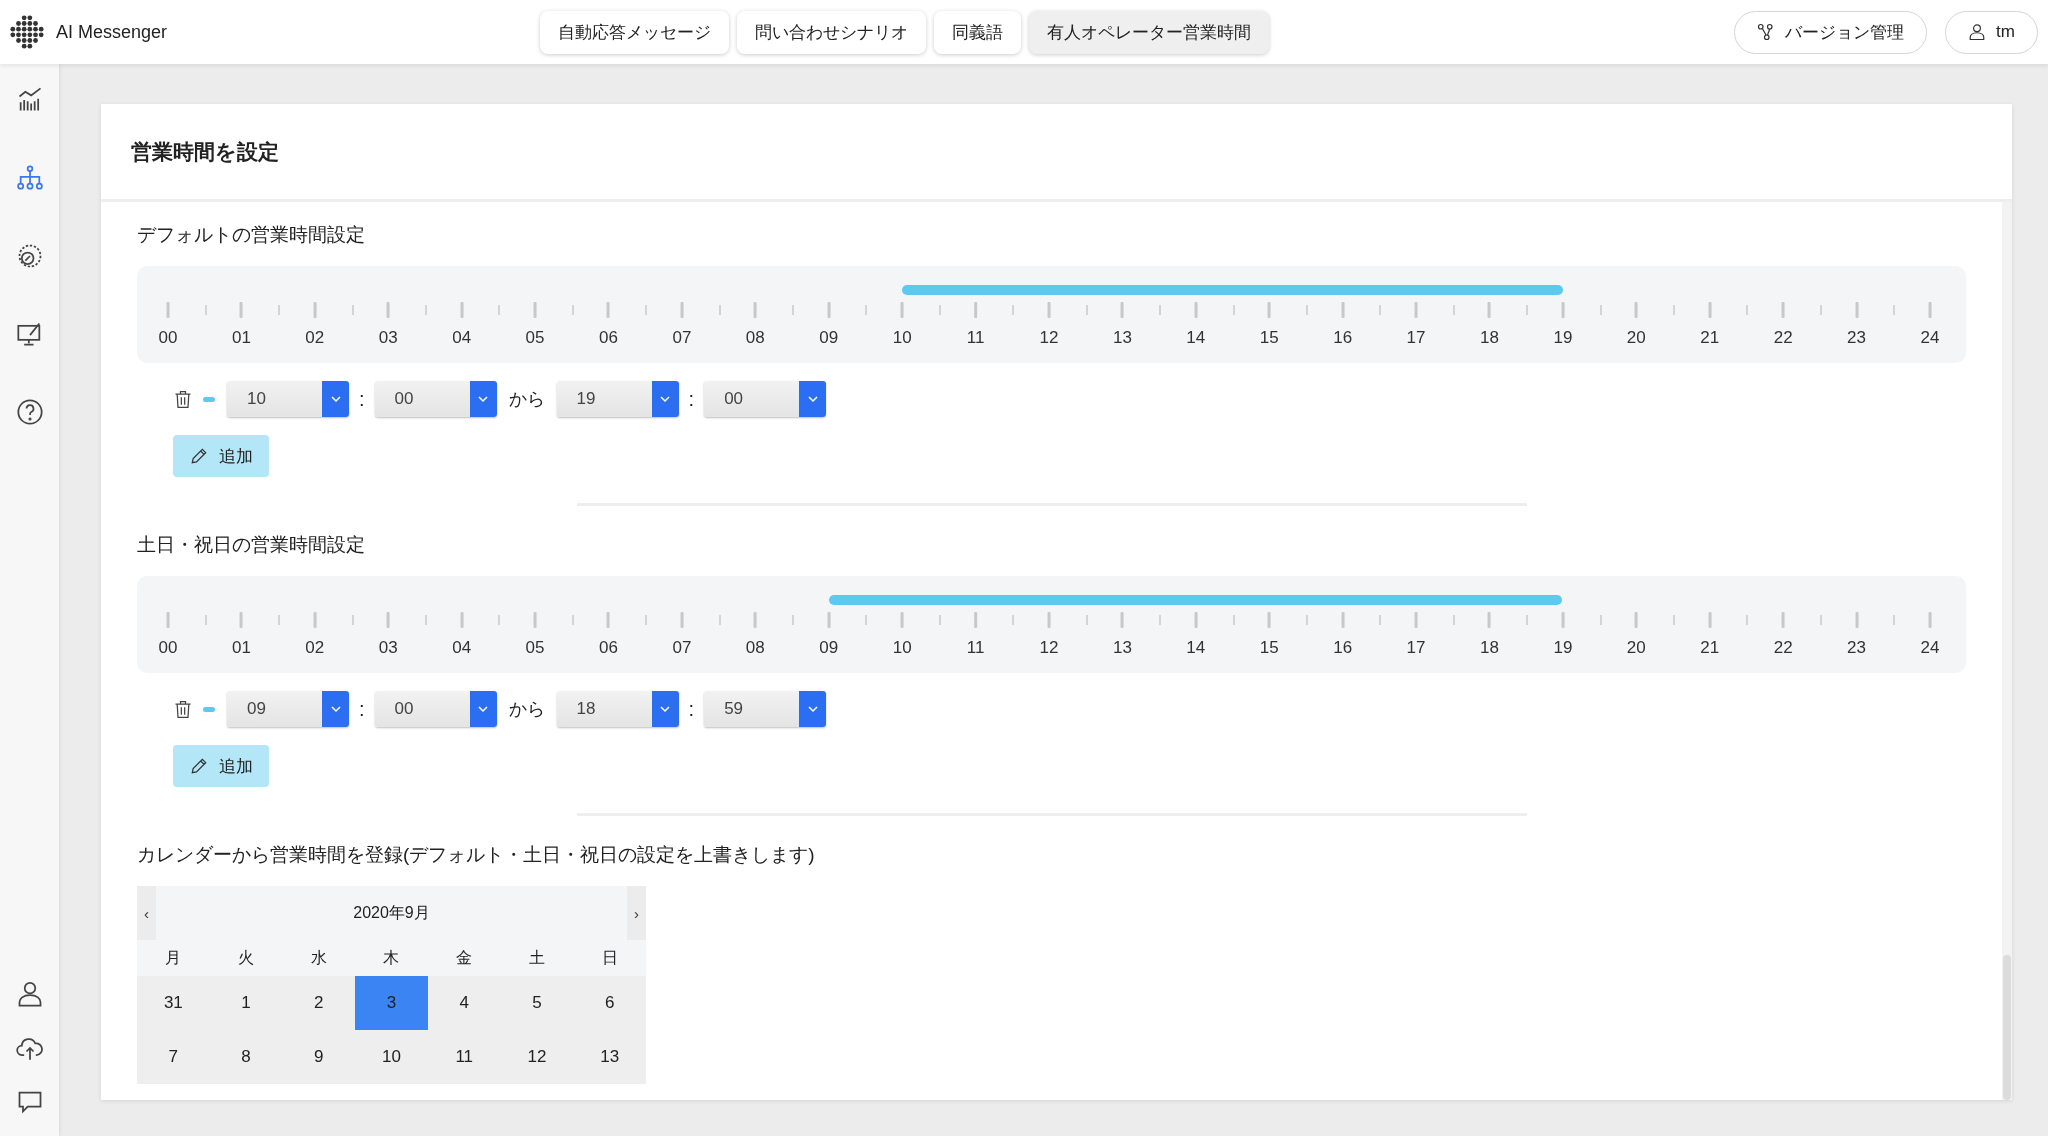 The height and width of the screenshot is (1136, 2048). Describe the element at coordinates (251, 545) in the screenshot. I see `section-title: 土日・祝日の営業時間設定` at that location.